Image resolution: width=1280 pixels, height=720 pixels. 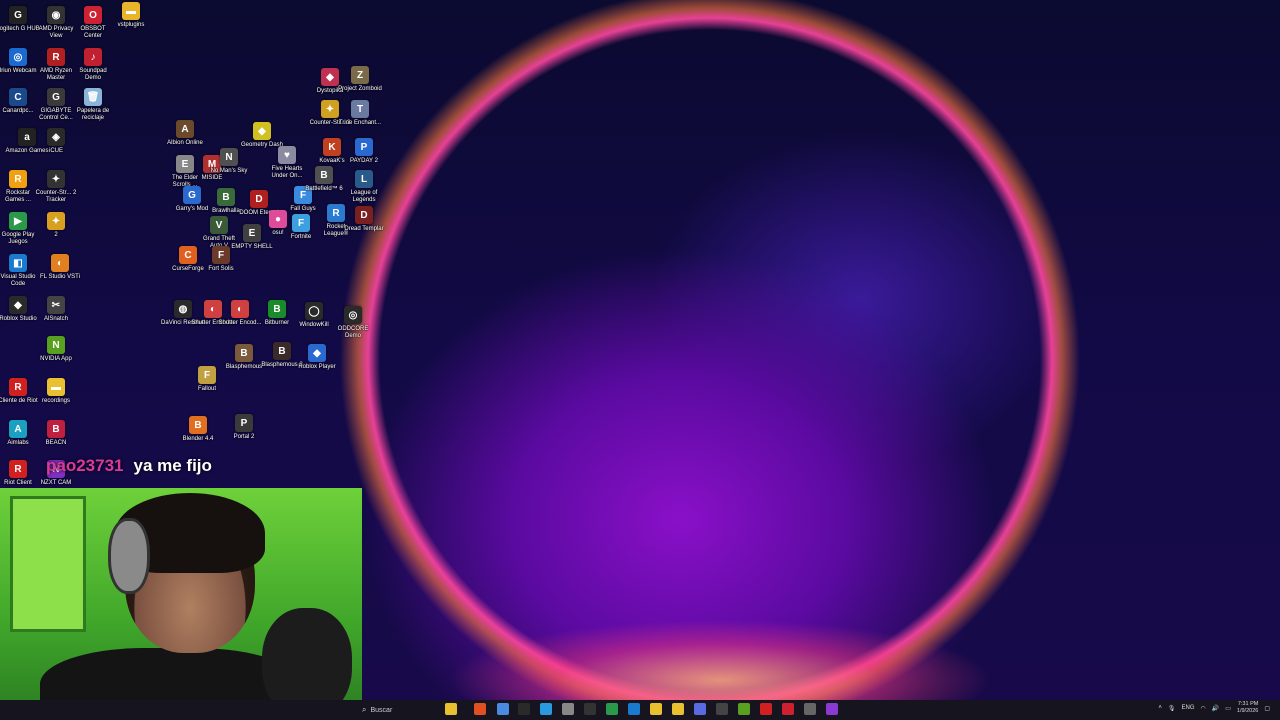 I want to click on vscode-icon, so click(x=634, y=709).